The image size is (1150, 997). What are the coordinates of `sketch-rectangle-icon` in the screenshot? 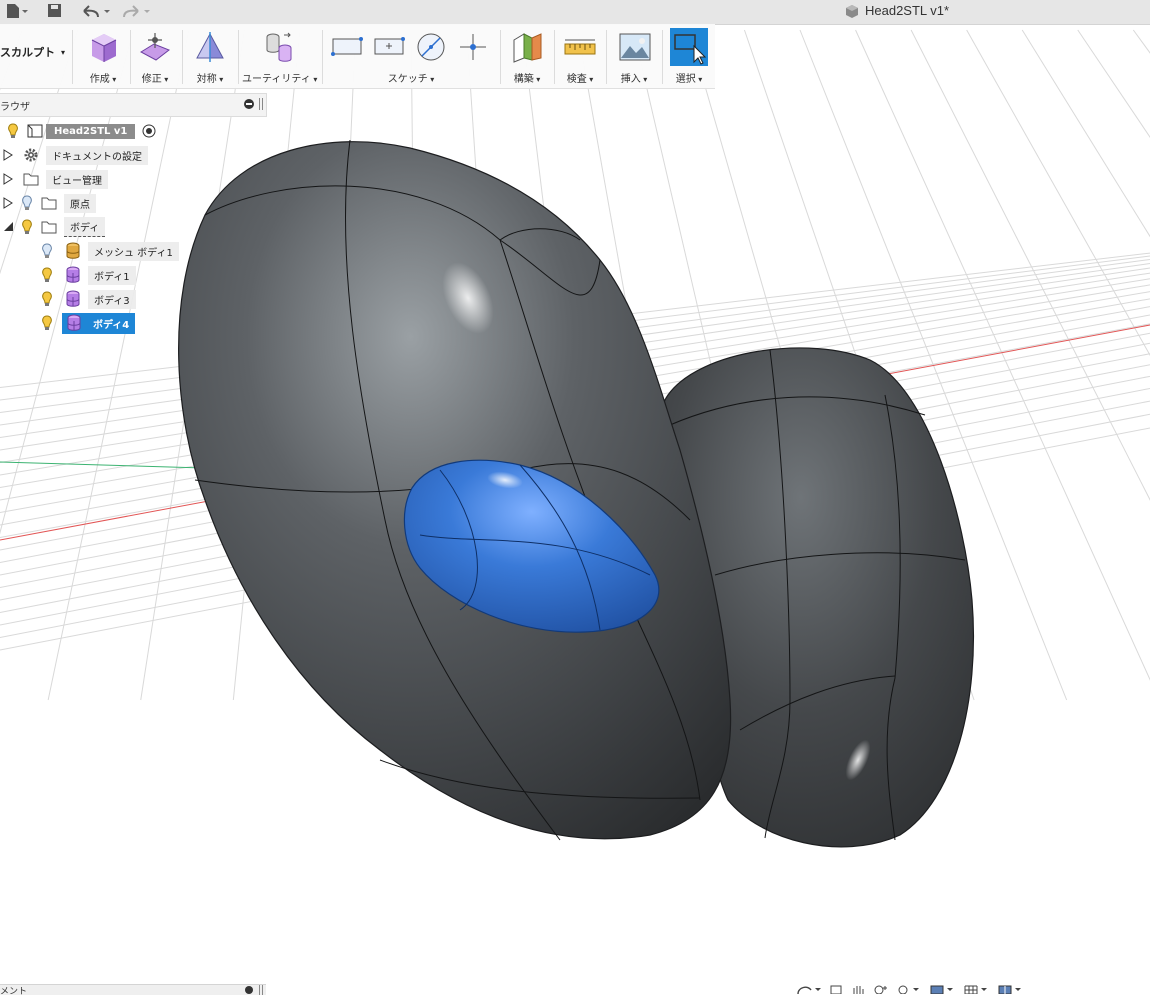 It's located at (347, 46).